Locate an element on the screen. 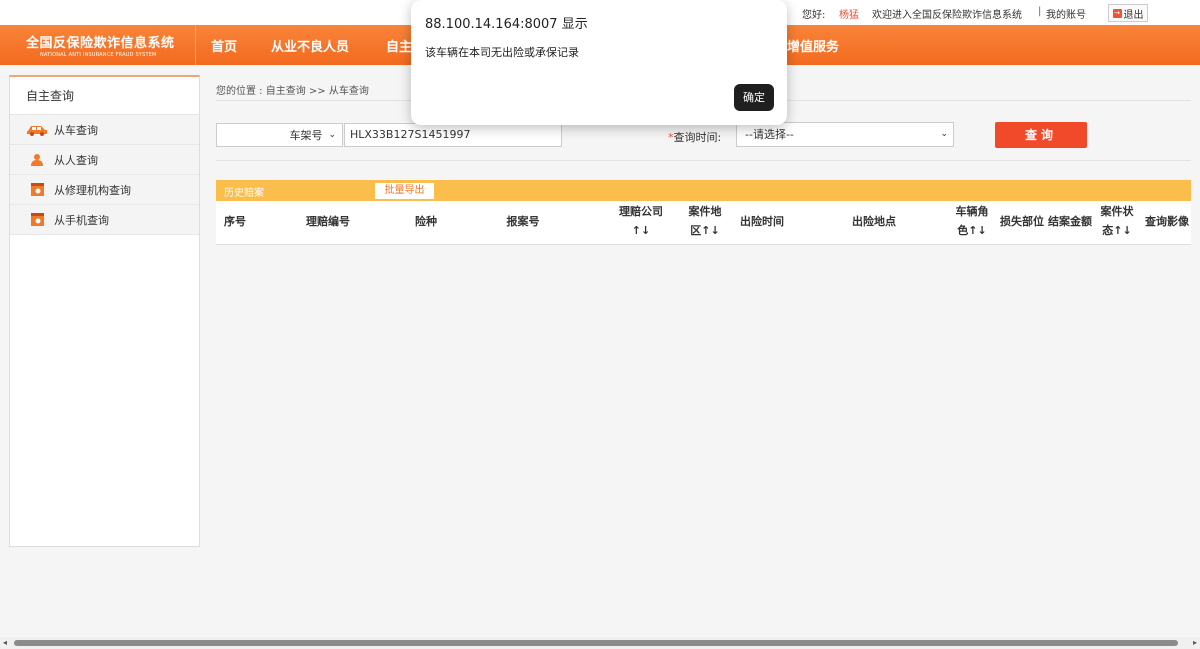 The image size is (1200, 649). column-label: 案件地 is located at coordinates (705, 211).